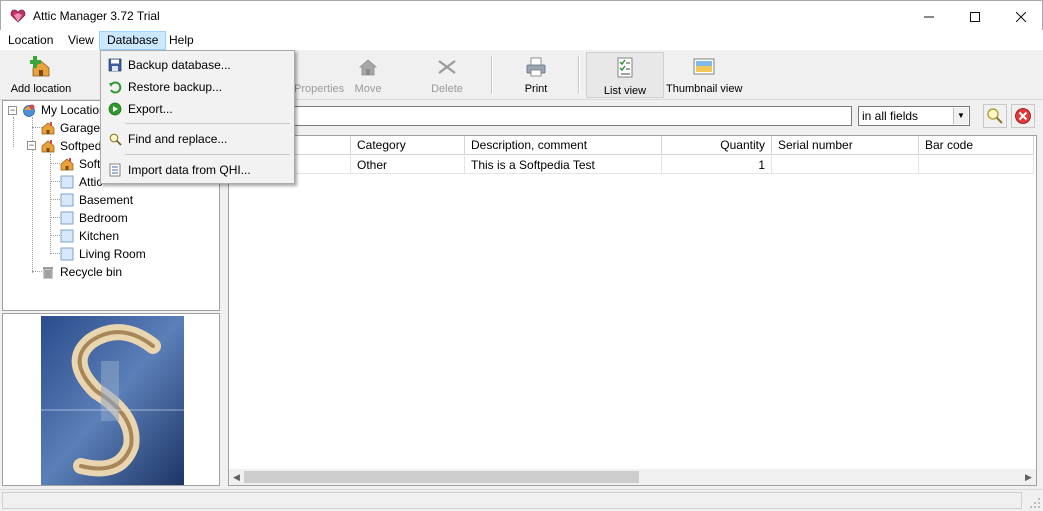 The width and height of the screenshot is (1043, 511). I want to click on scrollbar-thumb, so click(441, 477).